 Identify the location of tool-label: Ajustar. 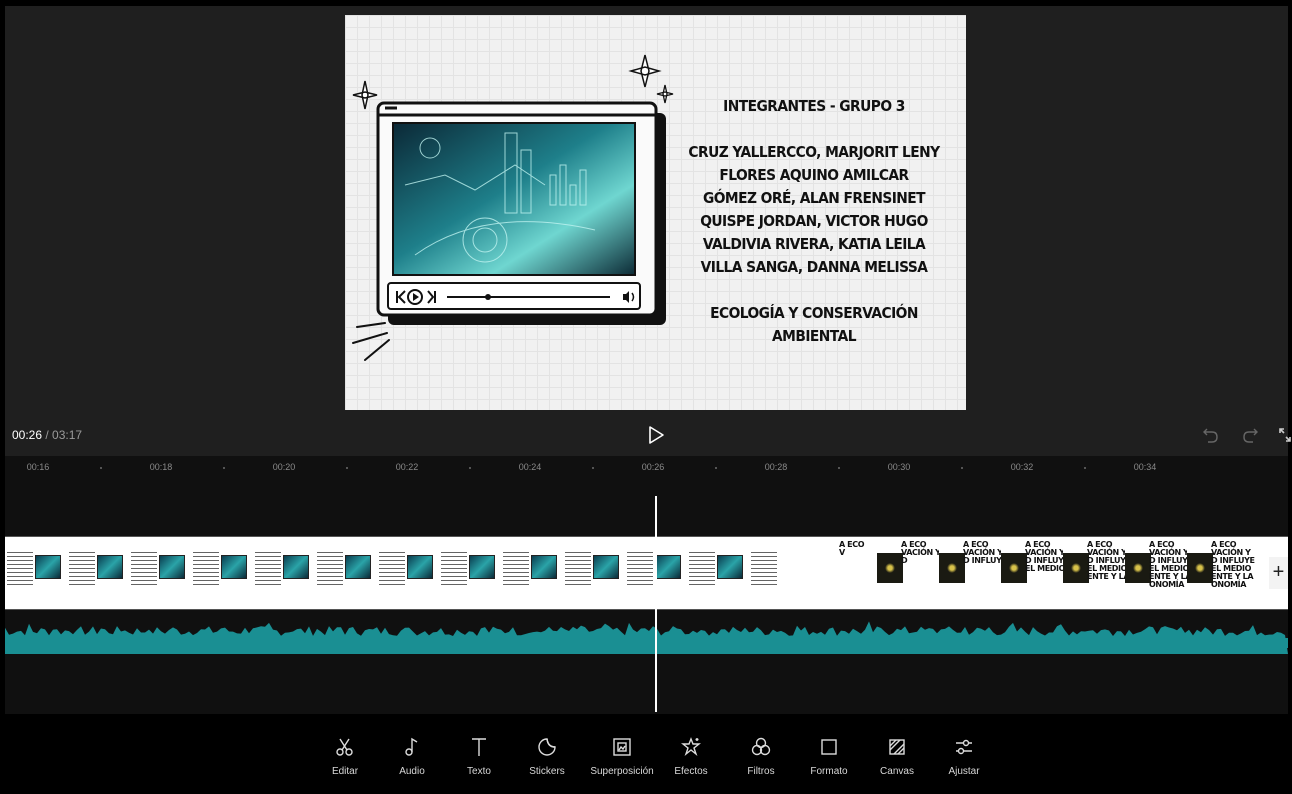
(964, 771).